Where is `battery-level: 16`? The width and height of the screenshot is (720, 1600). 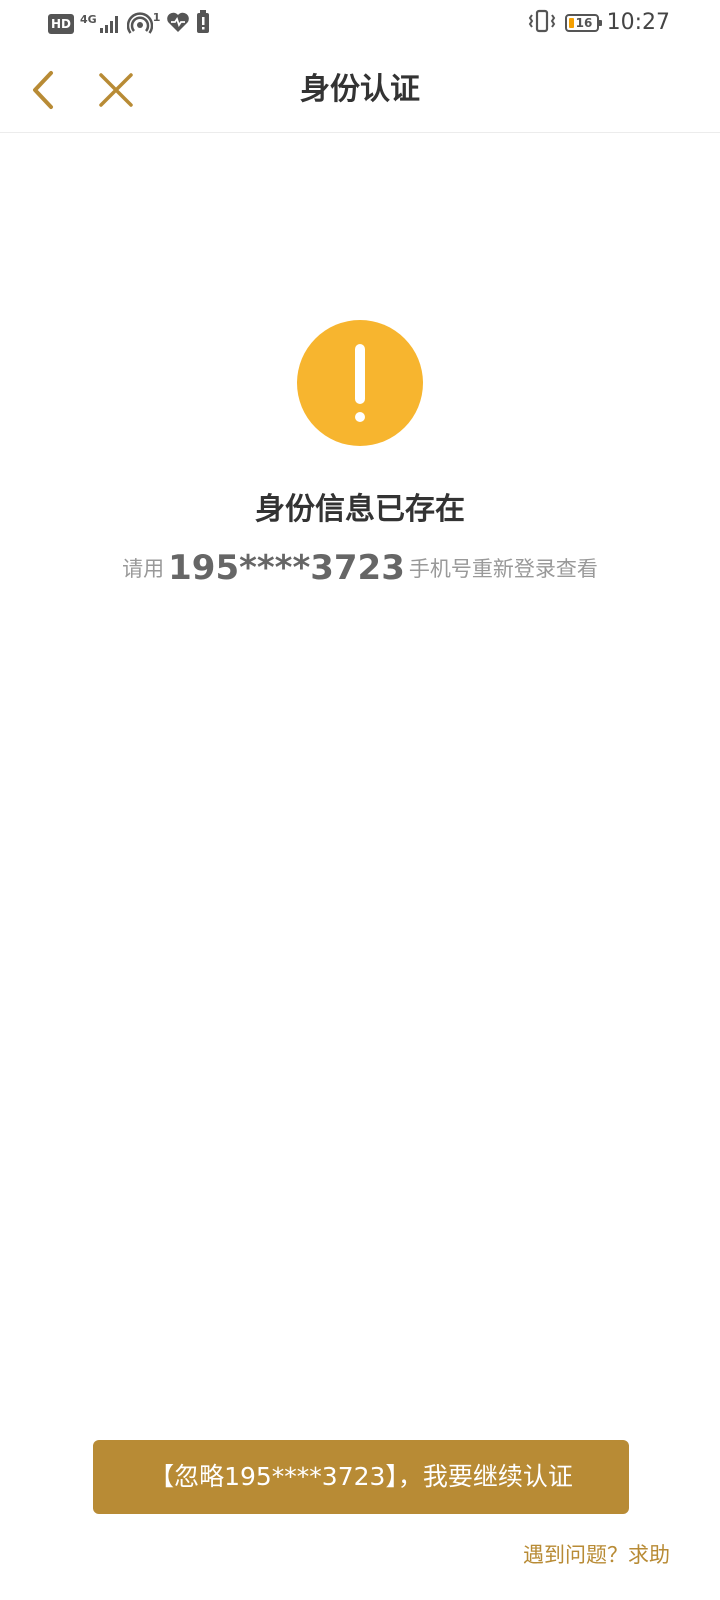 battery-level: 16 is located at coordinates (584, 23).